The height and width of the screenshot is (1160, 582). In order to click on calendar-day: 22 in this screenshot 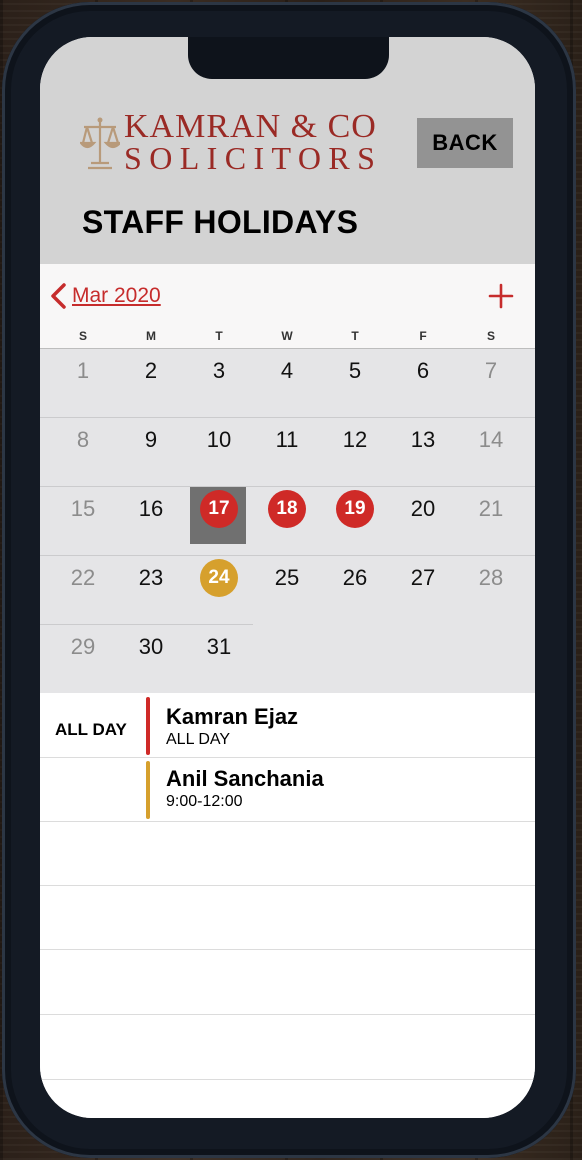, I will do `click(83, 578)`.